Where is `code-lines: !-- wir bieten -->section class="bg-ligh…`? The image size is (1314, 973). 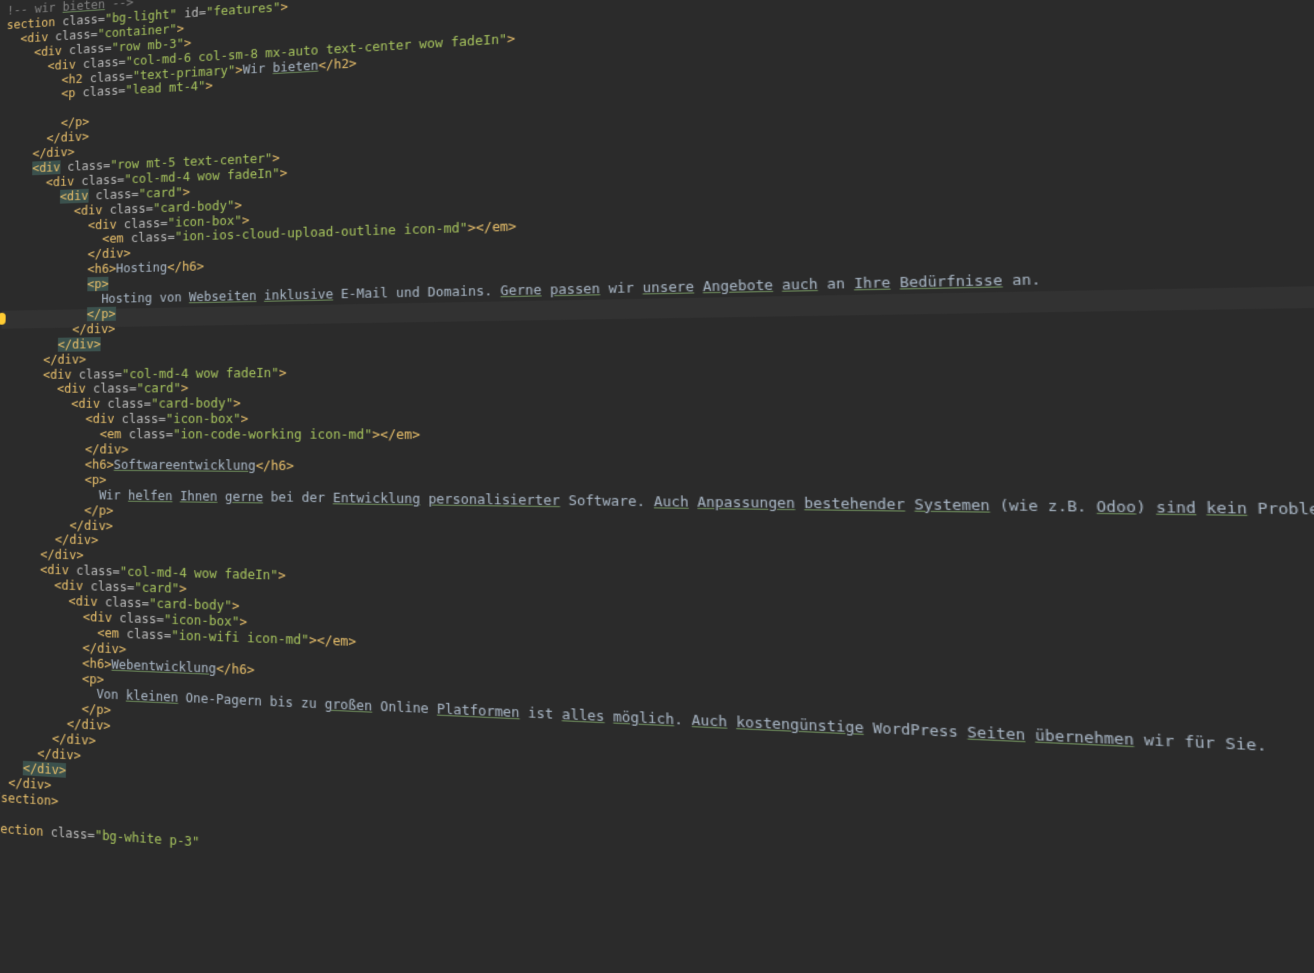
code-lines: !-- wir bieten -->section class="bg-ligh… is located at coordinates (660, 4).